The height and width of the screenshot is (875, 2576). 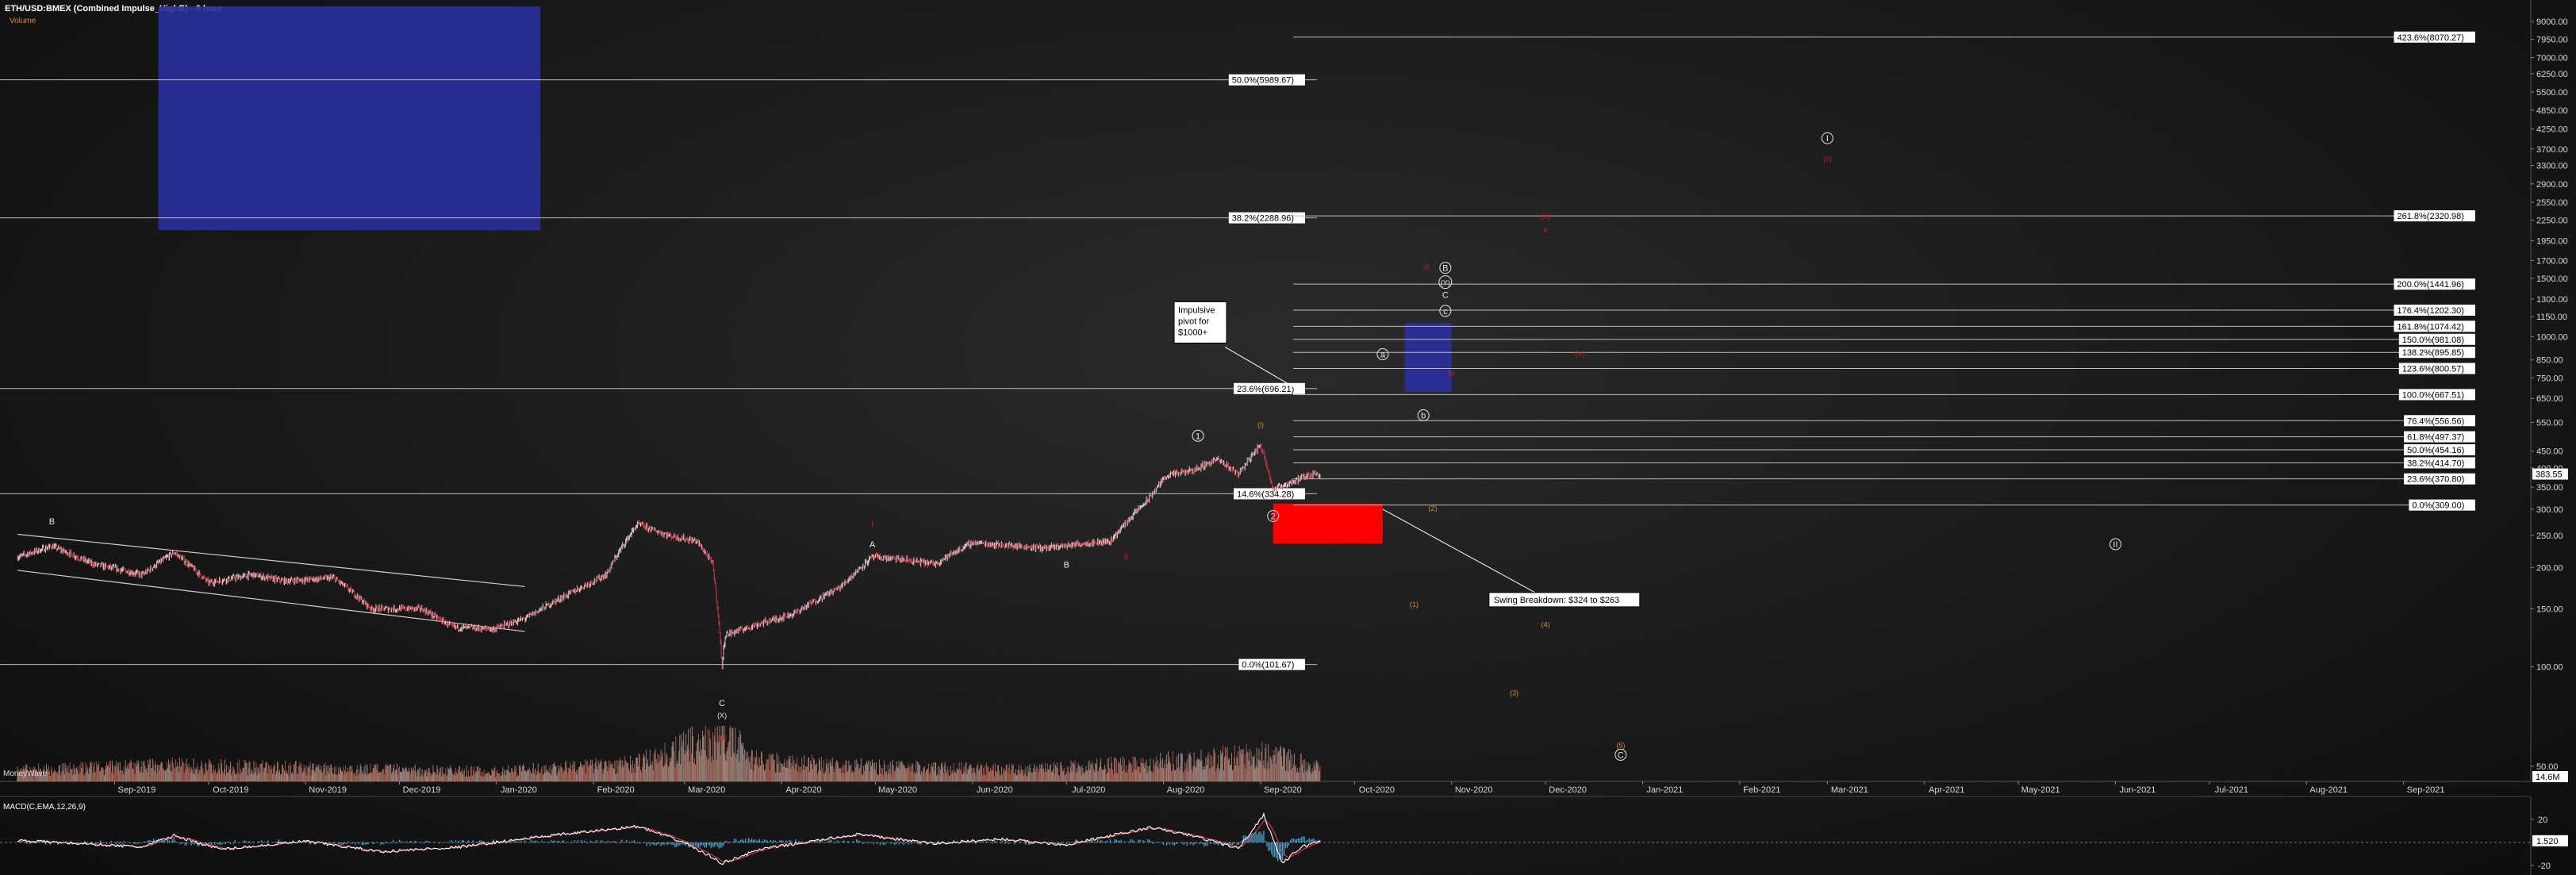 I want to click on wave-label: i, so click(x=872, y=525).